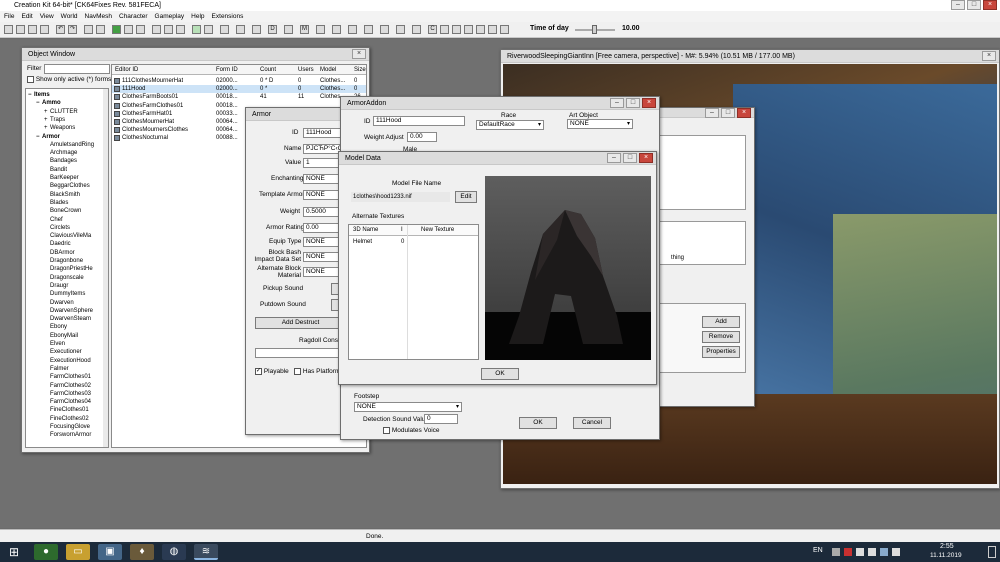 Image resolution: width=1000 pixels, height=562 pixels. I want to click on col-count: Count, so click(268, 70).